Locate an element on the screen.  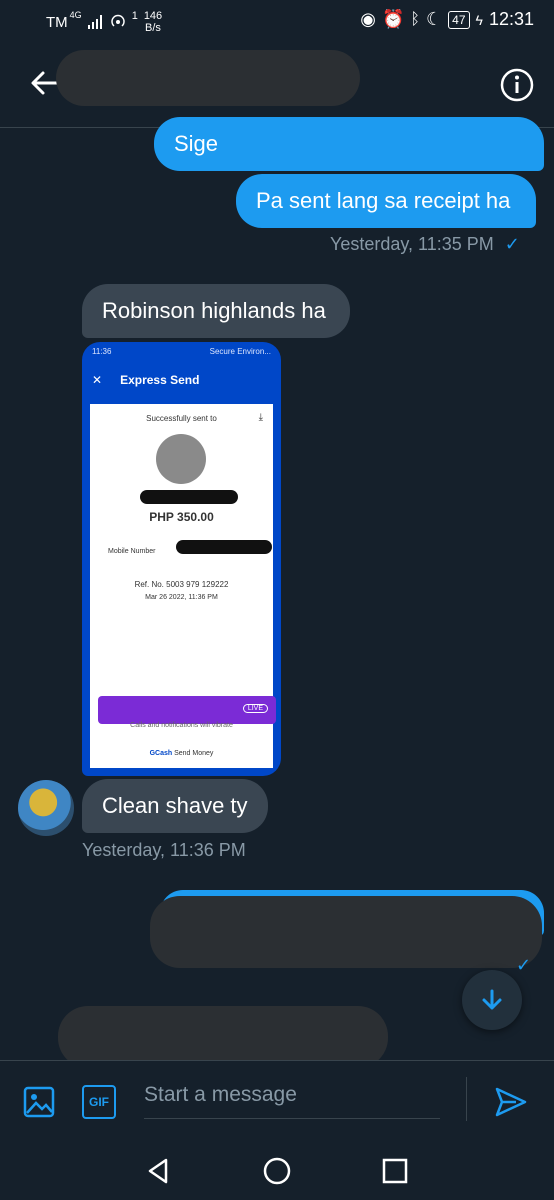
message-composer: GIF Start a message is located at coordinates (277, 1100).